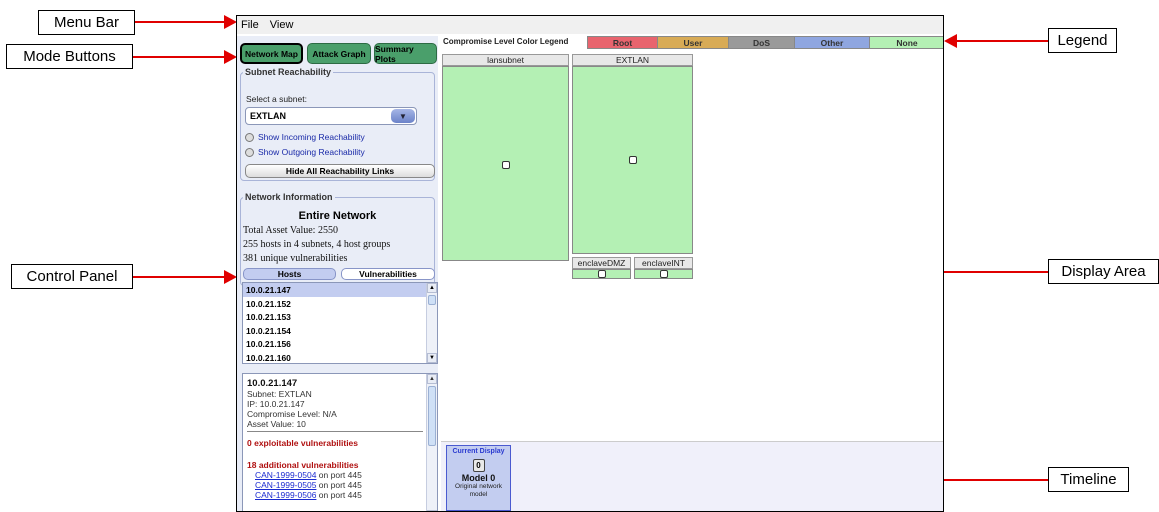 This screenshot has height=512, width=1159. What do you see at coordinates (1088, 479) in the screenshot?
I see `callout-timeline: Timeline` at bounding box center [1088, 479].